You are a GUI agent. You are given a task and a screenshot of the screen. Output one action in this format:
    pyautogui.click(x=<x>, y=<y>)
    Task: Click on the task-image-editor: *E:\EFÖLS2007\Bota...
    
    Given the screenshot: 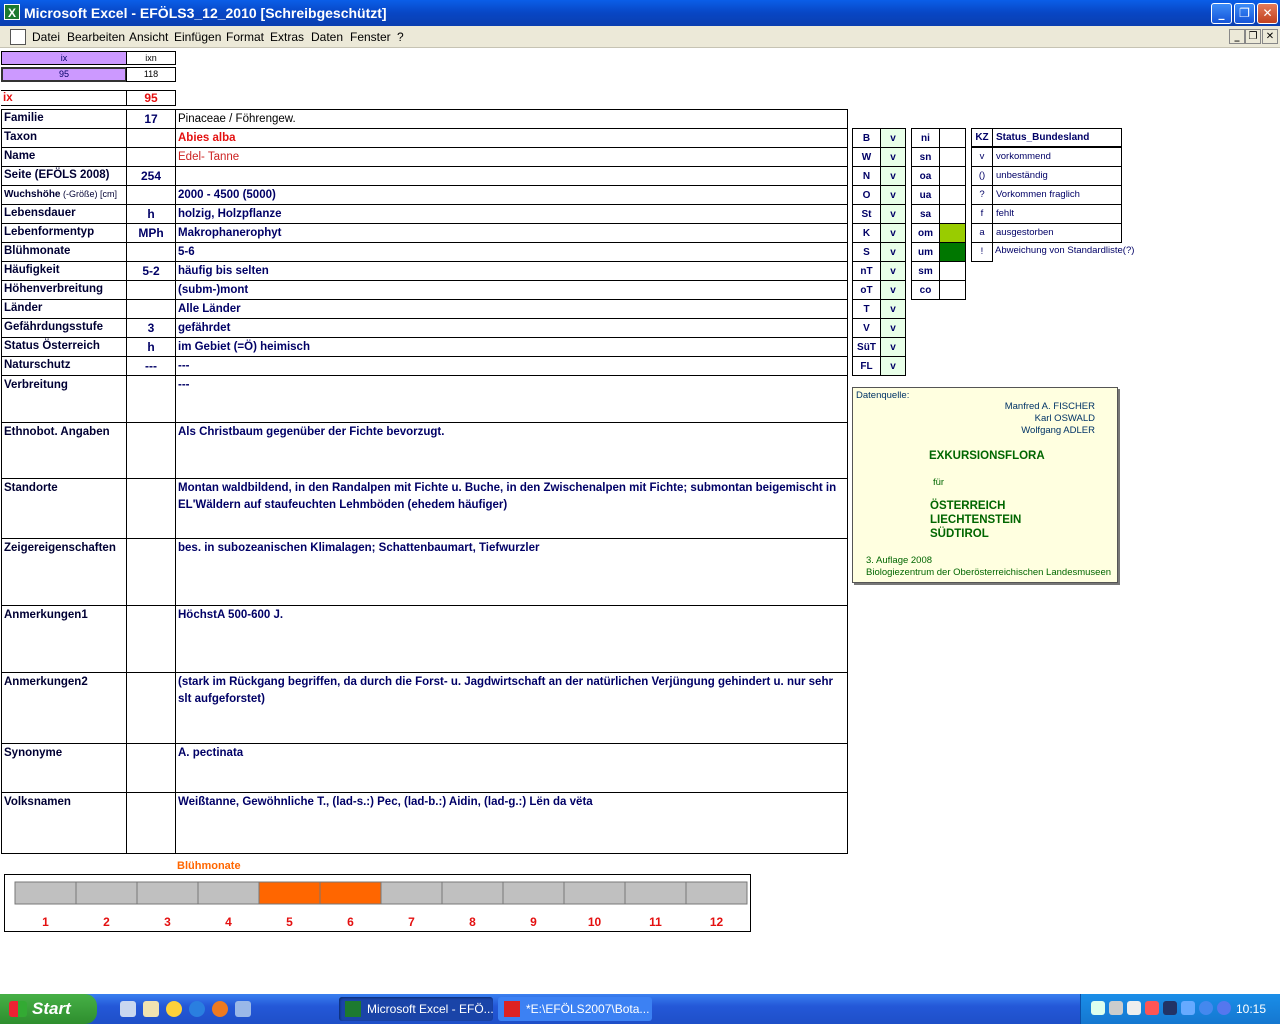 What is the action you would take?
    pyautogui.click(x=575, y=1009)
    